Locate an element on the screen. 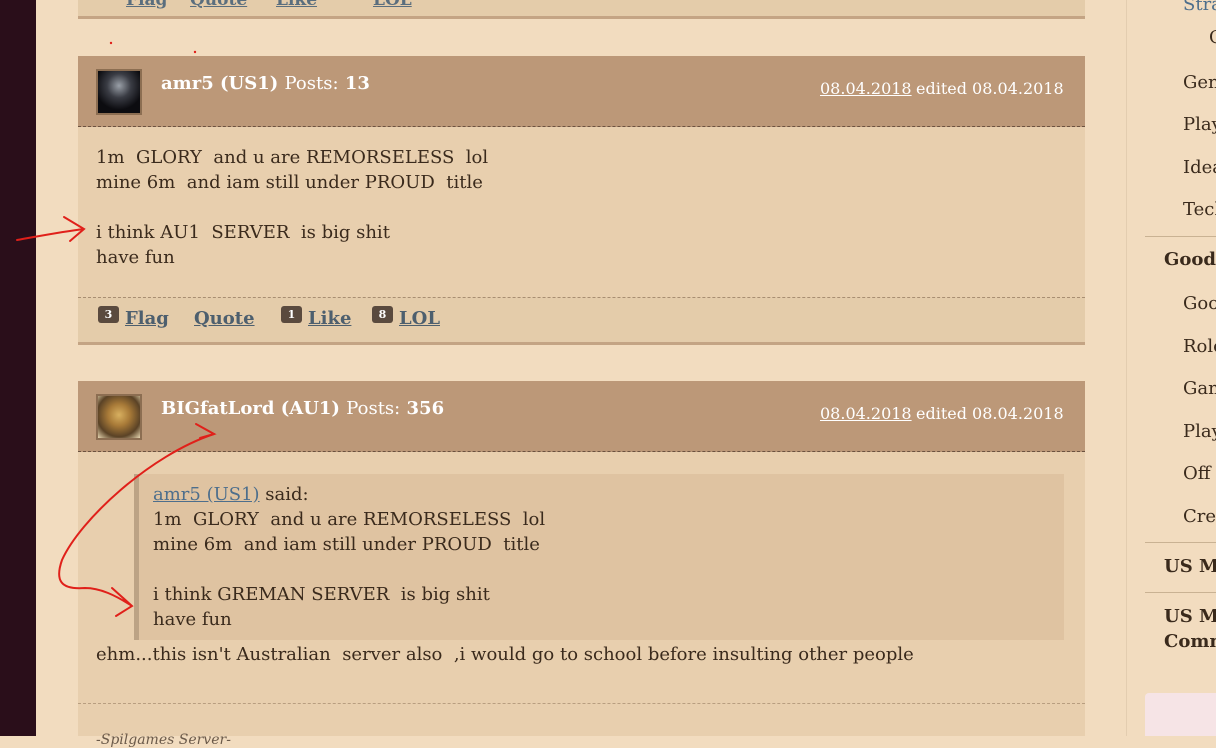 Image resolution: width=1216 pixels, height=748 pixels. signature: -Spilgames Server- is located at coordinates (163, 740).